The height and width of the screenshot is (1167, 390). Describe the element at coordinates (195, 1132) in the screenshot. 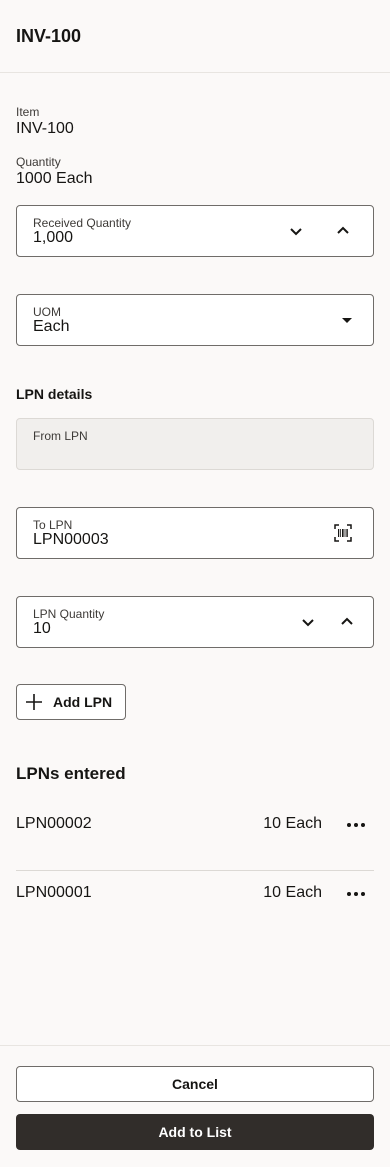

I see `add-to-list-button: Add to List` at that location.